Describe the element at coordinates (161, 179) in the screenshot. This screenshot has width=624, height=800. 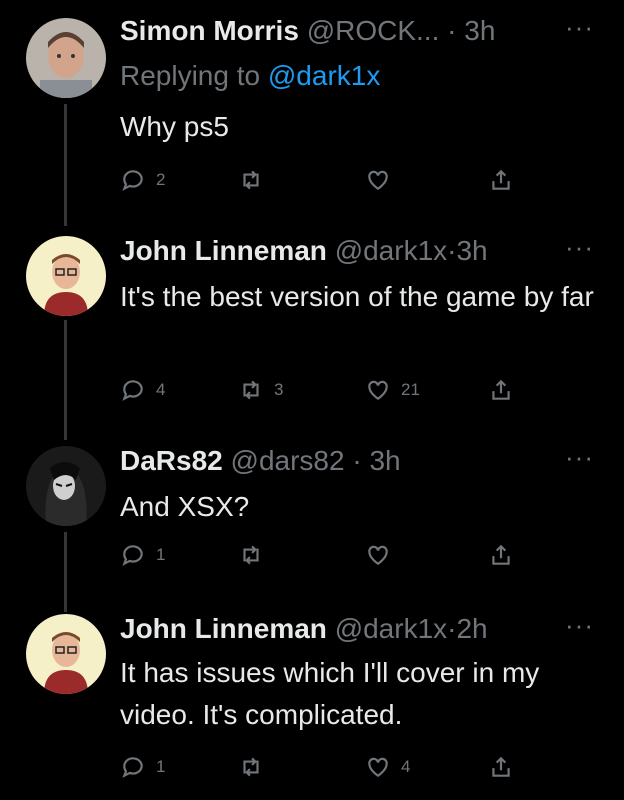
I see `reply-count: 2` at that location.